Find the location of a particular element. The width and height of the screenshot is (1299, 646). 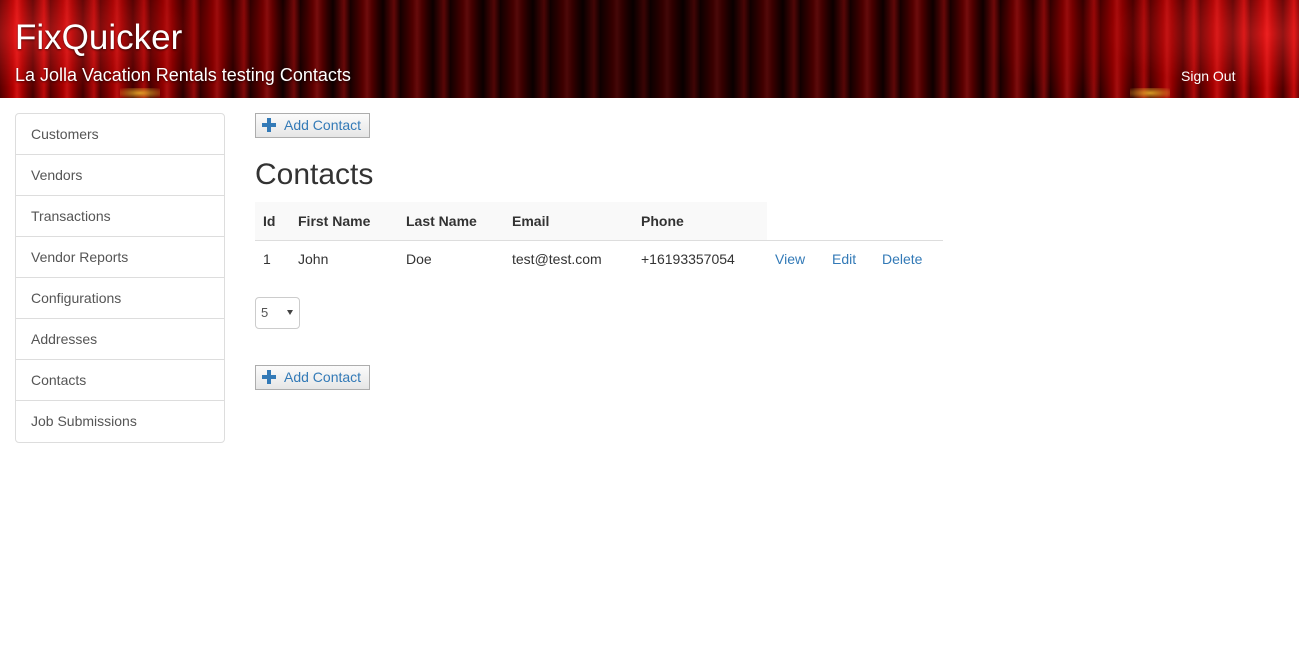

sidebar-item-vendors: Vendors is located at coordinates (120, 175).